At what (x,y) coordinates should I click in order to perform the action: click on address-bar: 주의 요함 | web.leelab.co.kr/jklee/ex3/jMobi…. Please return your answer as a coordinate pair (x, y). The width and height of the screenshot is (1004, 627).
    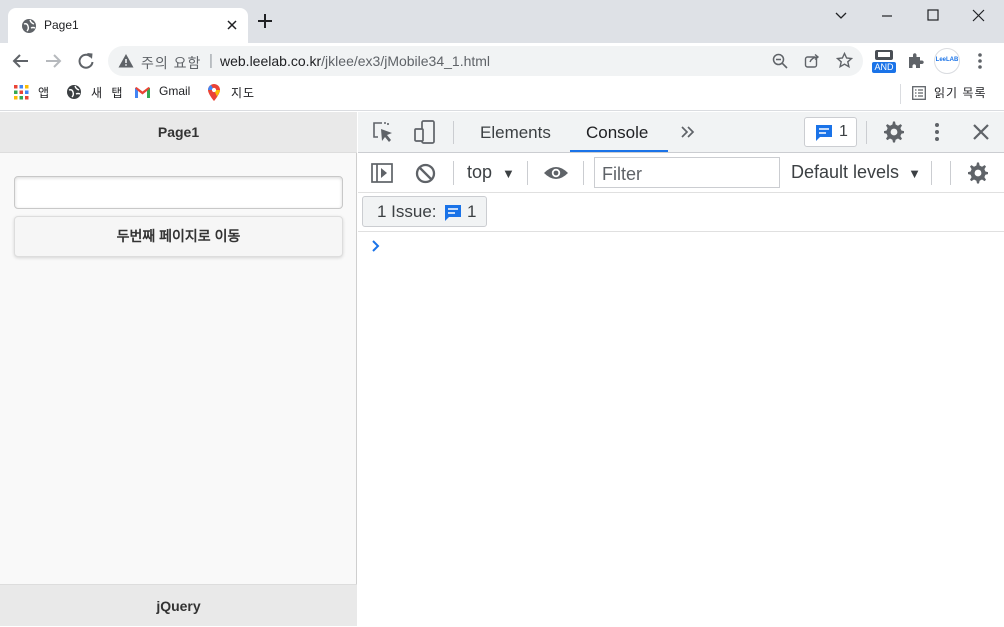
    Looking at the image, I should click on (485, 61).